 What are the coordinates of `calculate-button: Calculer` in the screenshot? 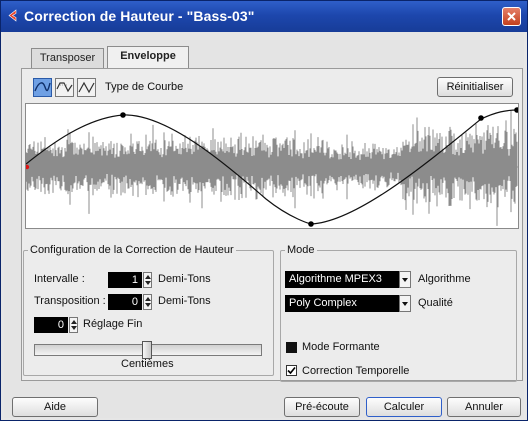 It's located at (404, 407).